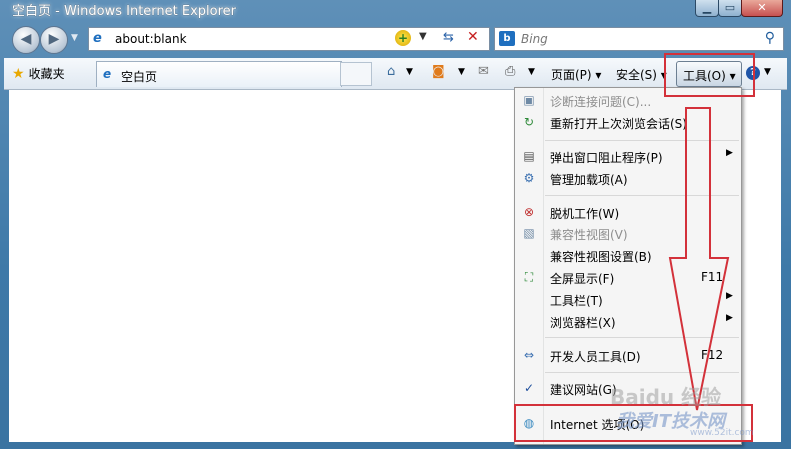 The height and width of the screenshot is (449, 791). Describe the element at coordinates (722, 433) in the screenshot. I see `watermark-url: www.52it.com` at that location.